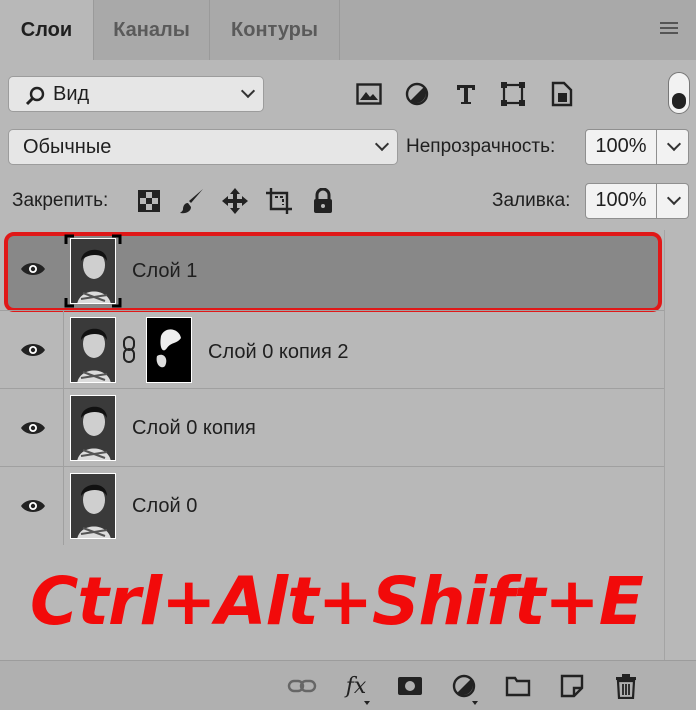 The image size is (696, 710). What do you see at coordinates (417, 94) in the screenshot?
I see `adjustment-filter-icon` at bounding box center [417, 94].